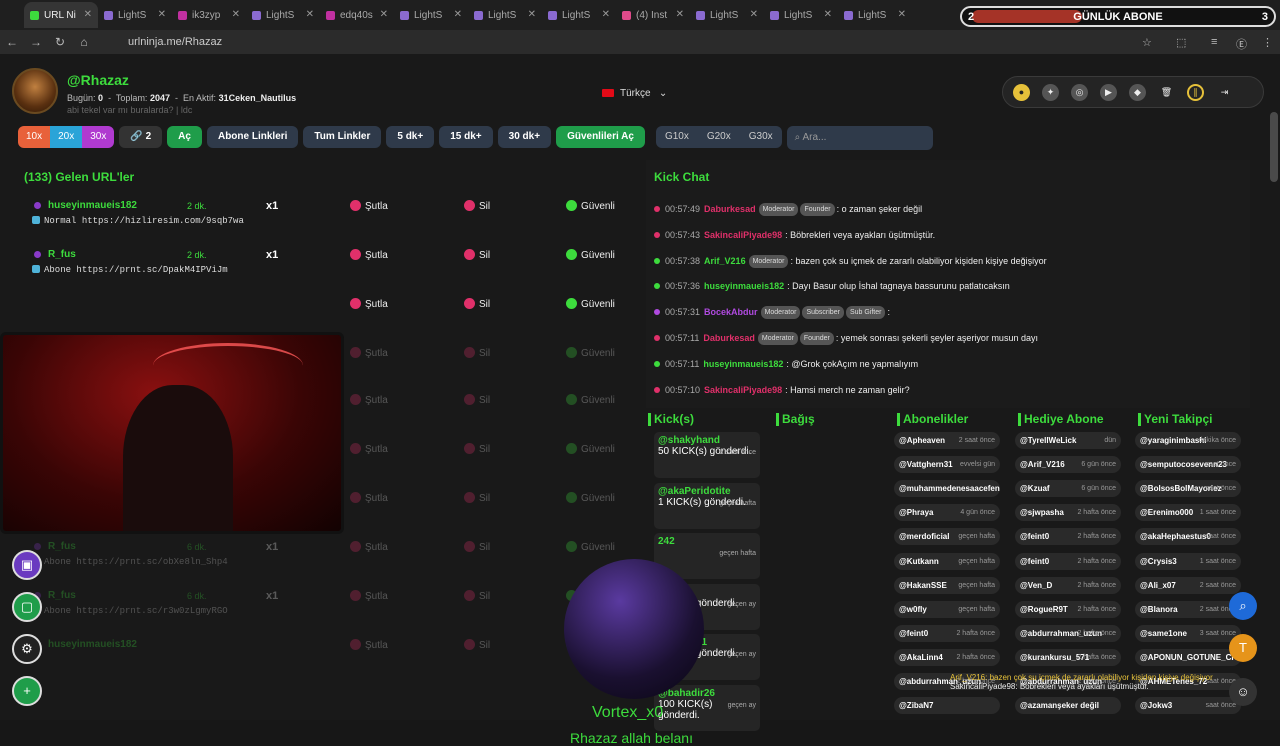 The width and height of the screenshot is (1280, 746). What do you see at coordinates (1243, 648) in the screenshot?
I see `t-fab-button: T` at bounding box center [1243, 648].